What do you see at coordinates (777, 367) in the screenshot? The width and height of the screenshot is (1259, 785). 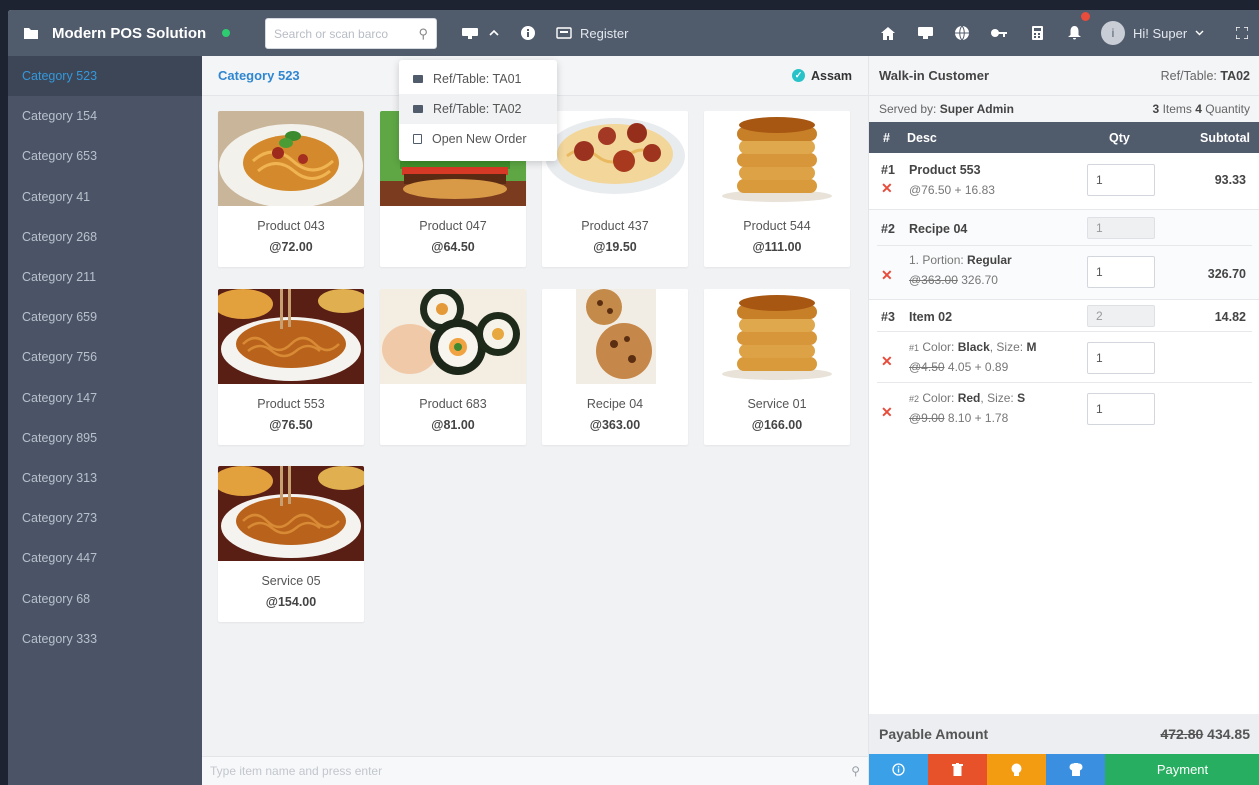 I see `product-card: Service 01 @166.00` at bounding box center [777, 367].